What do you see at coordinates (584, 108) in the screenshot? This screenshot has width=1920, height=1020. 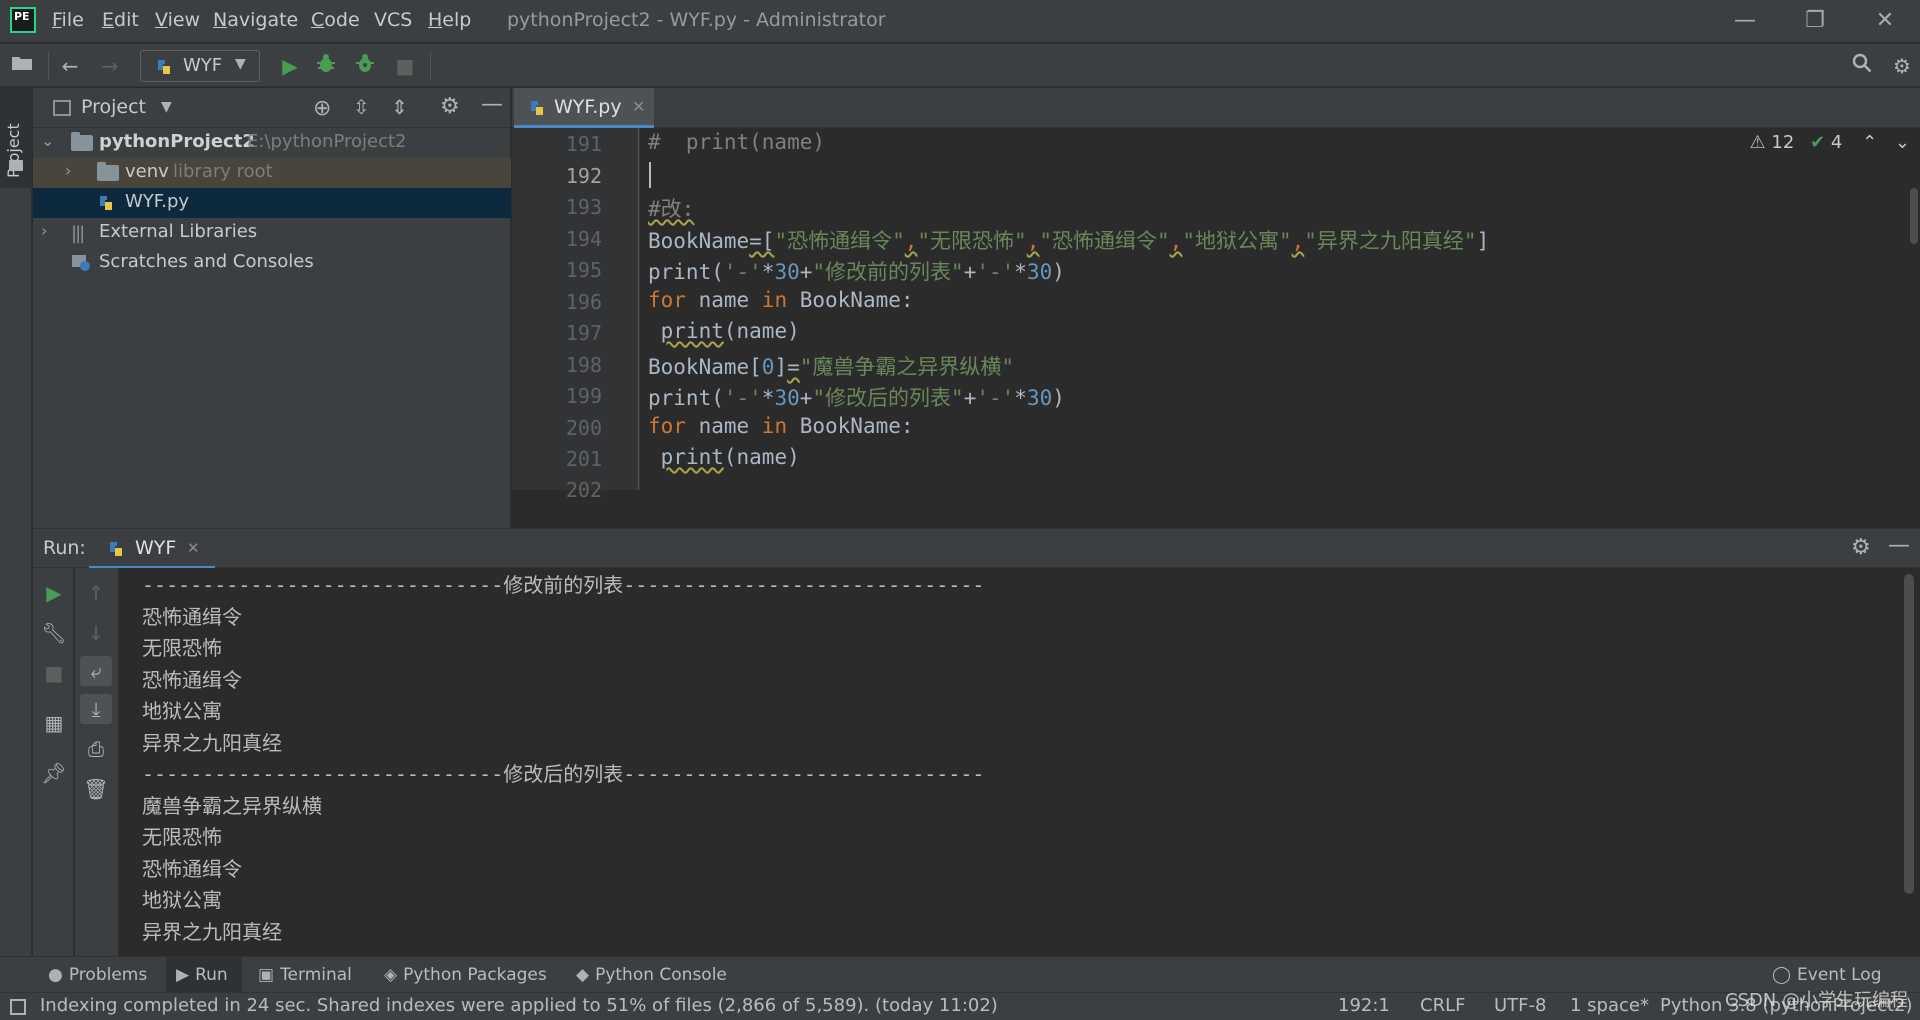 I see `tab-wyf-py: WYF.py ✕` at bounding box center [584, 108].